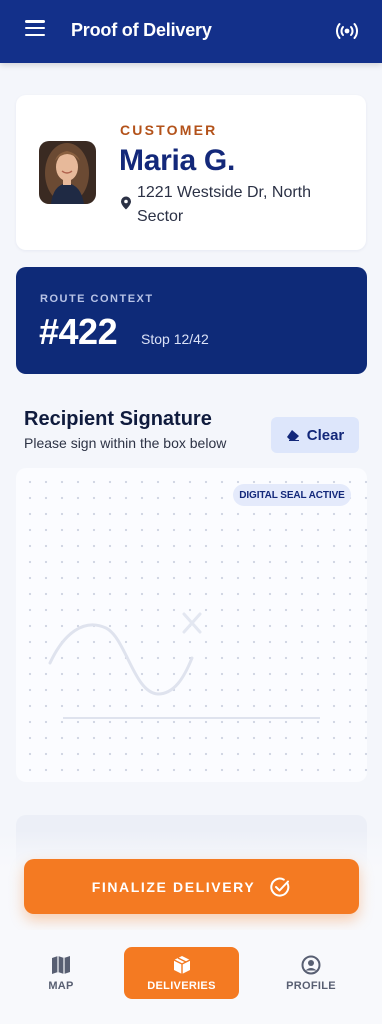  Describe the element at coordinates (292, 435) in the screenshot. I see `eraser-icon` at that location.